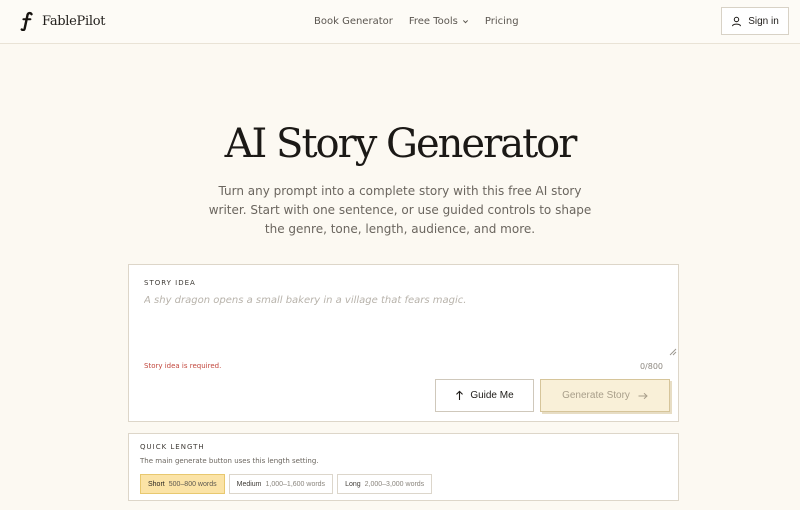 The width and height of the screenshot is (800, 510). I want to click on length-option-range: 2,000–3,000 words, so click(394, 484).